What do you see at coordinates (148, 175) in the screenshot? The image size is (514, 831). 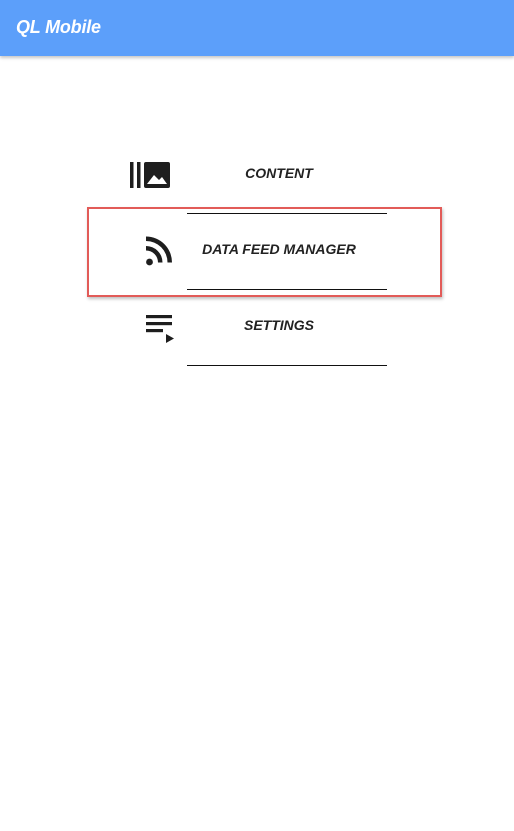 I see `photo-library-icon` at bounding box center [148, 175].